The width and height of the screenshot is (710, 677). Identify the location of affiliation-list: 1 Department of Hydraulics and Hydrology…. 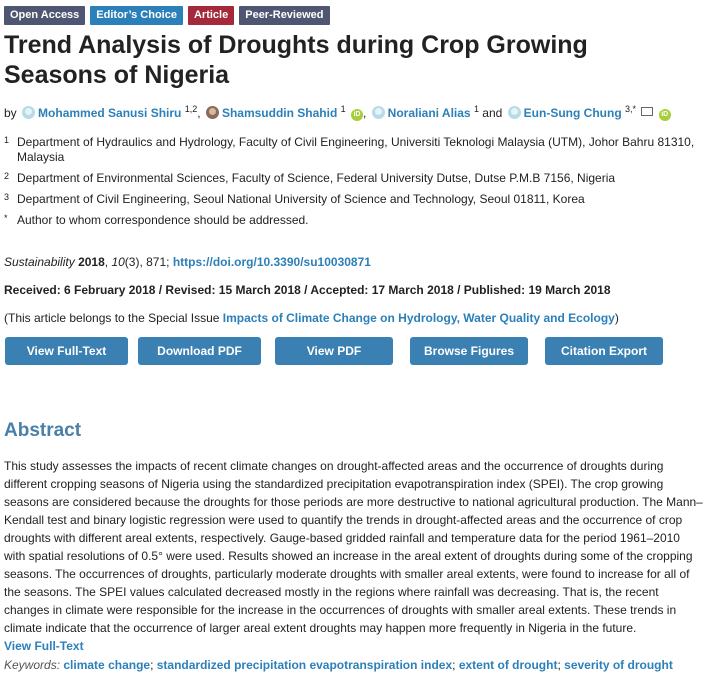
(354, 184).